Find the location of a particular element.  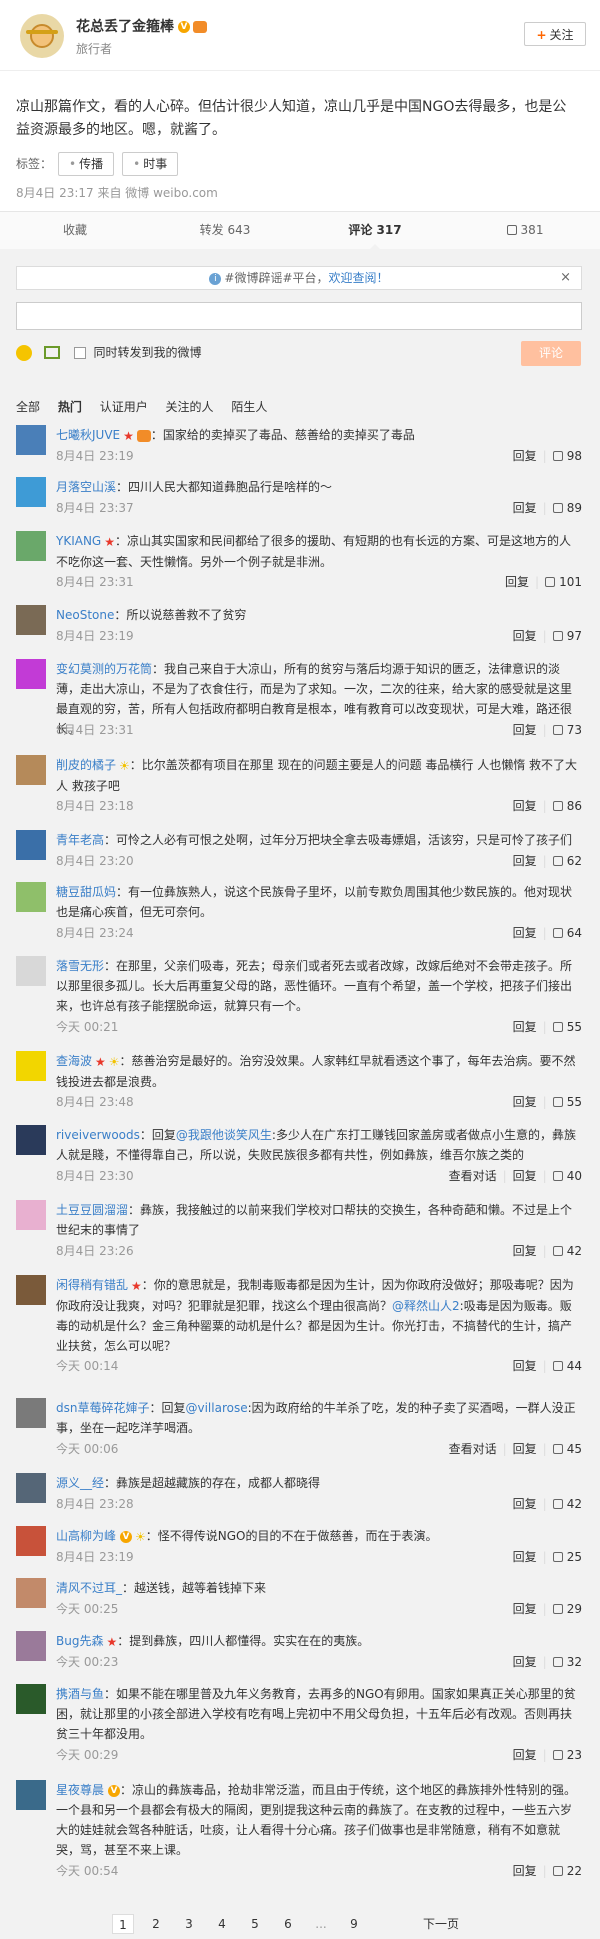

commenter-name: 星夜尊晨 is located at coordinates (80, 1790).